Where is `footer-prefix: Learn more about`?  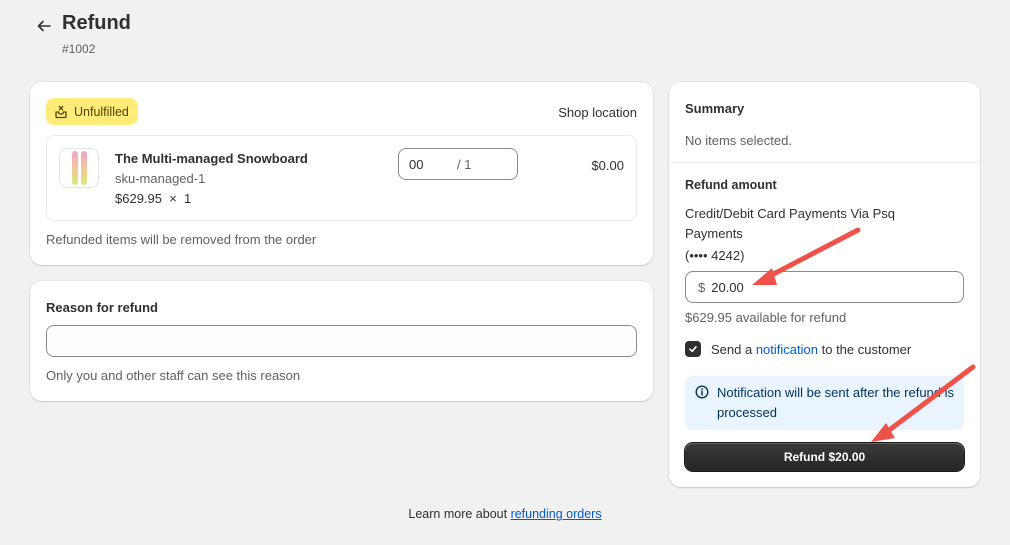 footer-prefix: Learn more about is located at coordinates (458, 514).